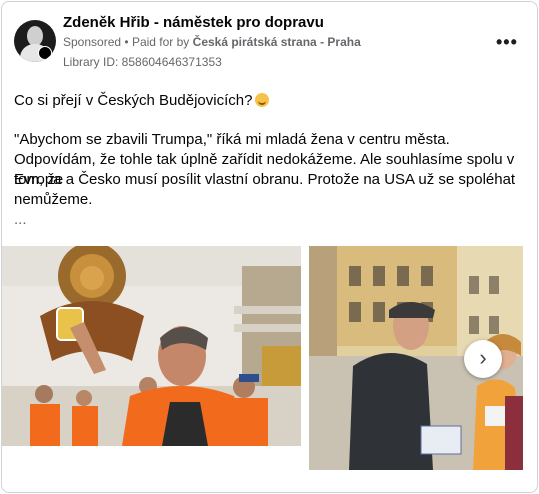  I want to click on sponsored-label: Sponsored, so click(92, 42).